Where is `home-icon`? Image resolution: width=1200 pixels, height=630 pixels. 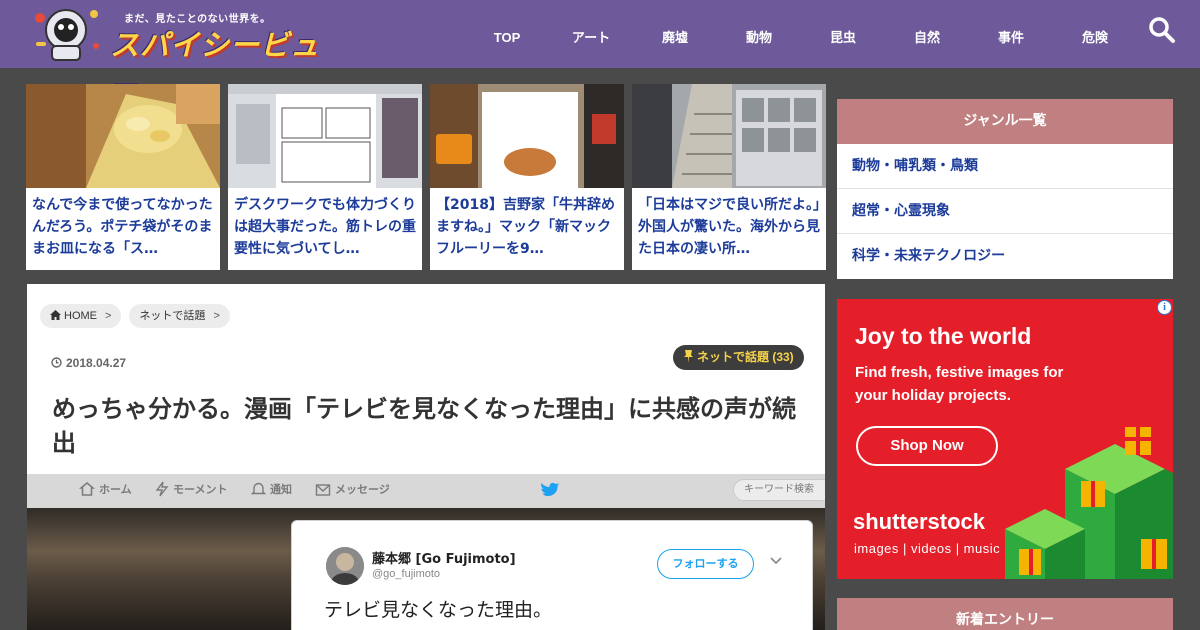 home-icon is located at coordinates (55, 315).